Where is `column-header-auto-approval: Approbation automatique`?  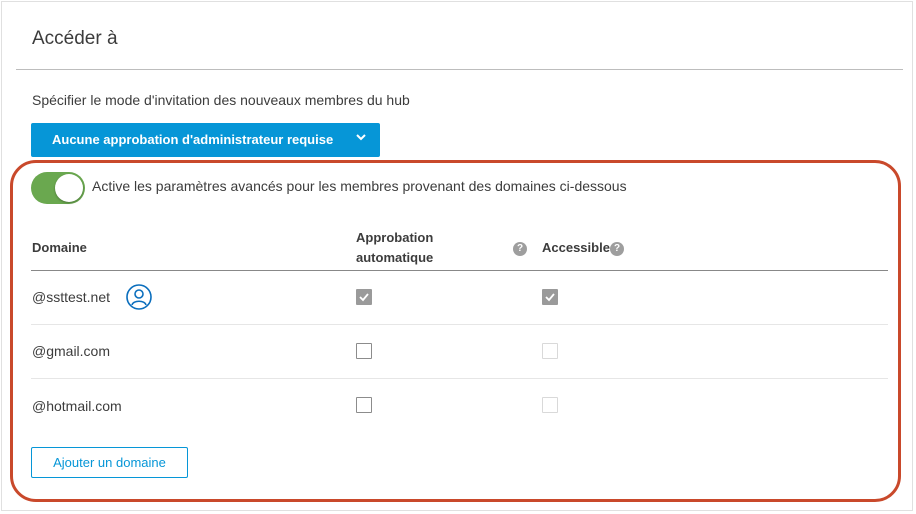 column-header-auto-approval: Approbation automatique is located at coordinates (394, 248).